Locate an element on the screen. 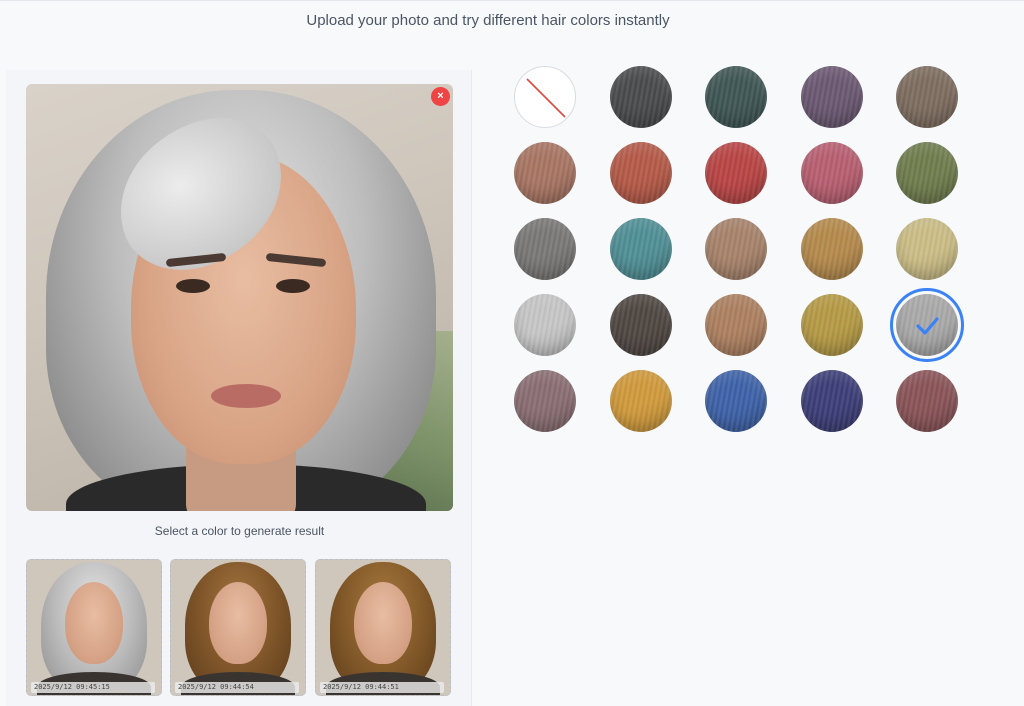  no-color-swatch is located at coordinates (545, 97).